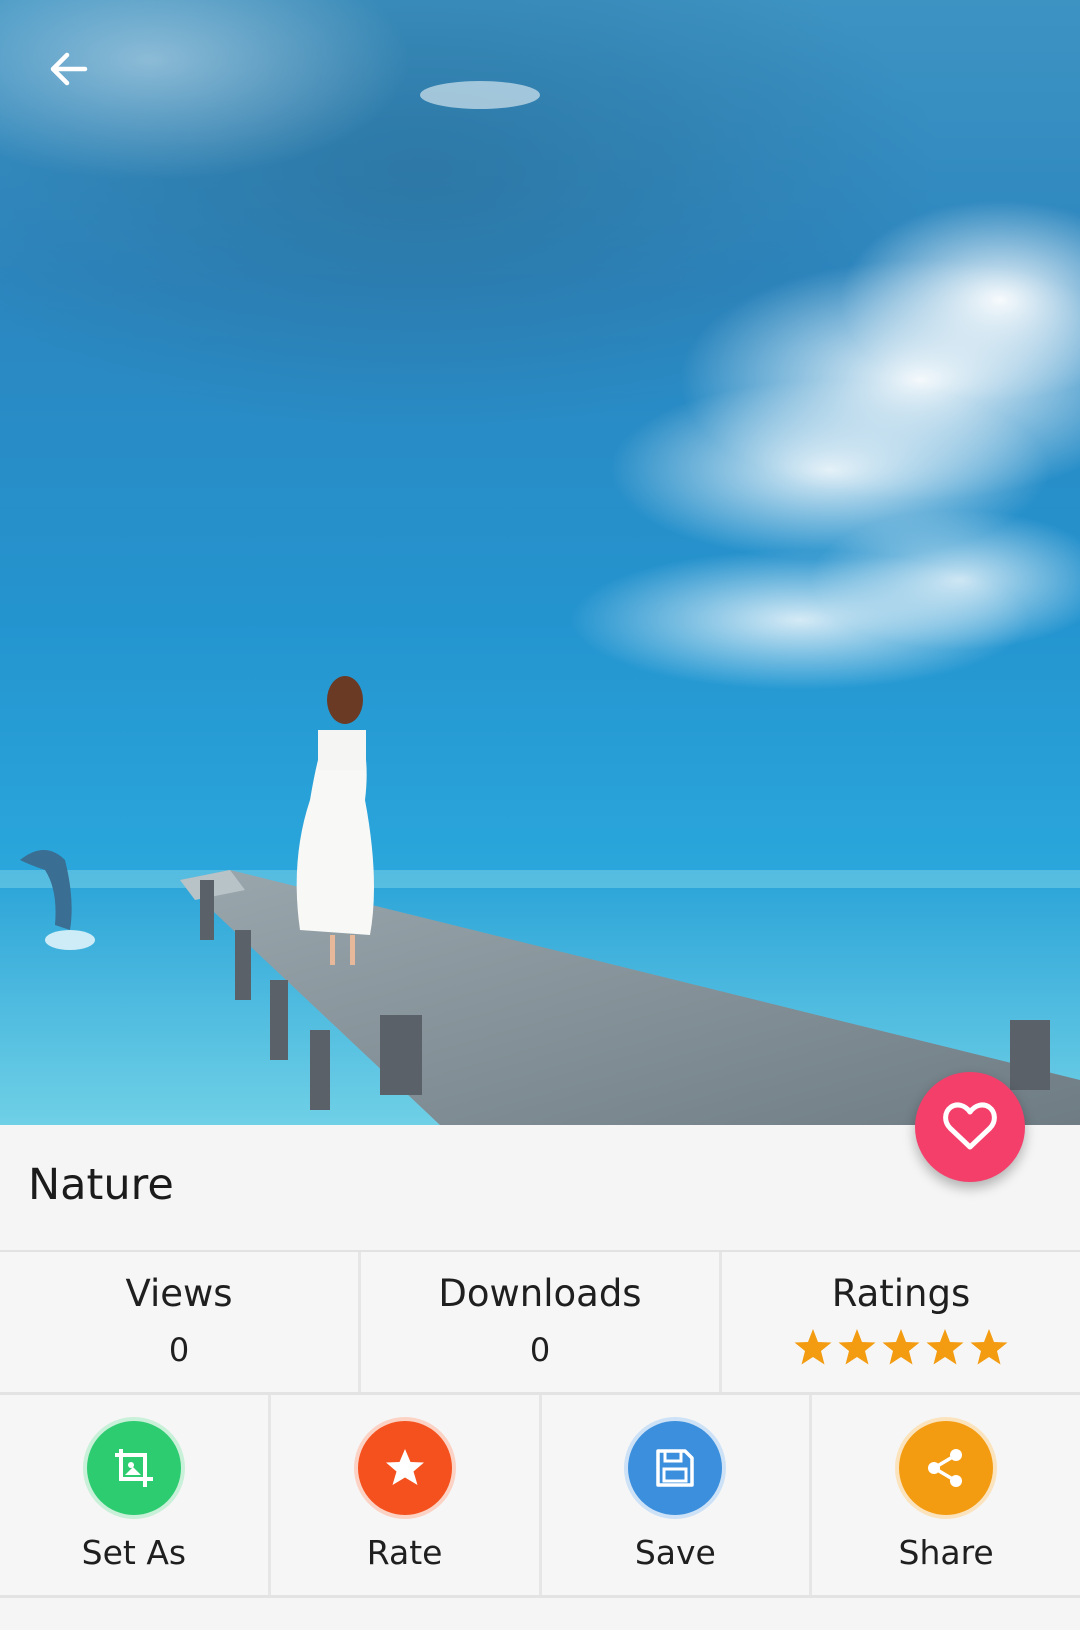 Image resolution: width=1080 pixels, height=1630 pixels. I want to click on share-circle, so click(946, 1468).